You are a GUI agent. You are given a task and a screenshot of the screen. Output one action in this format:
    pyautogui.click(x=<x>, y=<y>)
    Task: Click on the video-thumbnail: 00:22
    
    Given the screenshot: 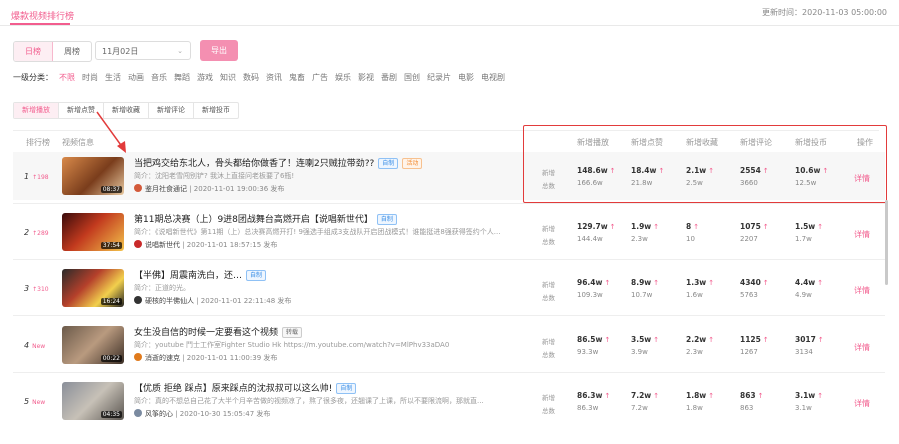 What is the action you would take?
    pyautogui.click(x=93, y=345)
    